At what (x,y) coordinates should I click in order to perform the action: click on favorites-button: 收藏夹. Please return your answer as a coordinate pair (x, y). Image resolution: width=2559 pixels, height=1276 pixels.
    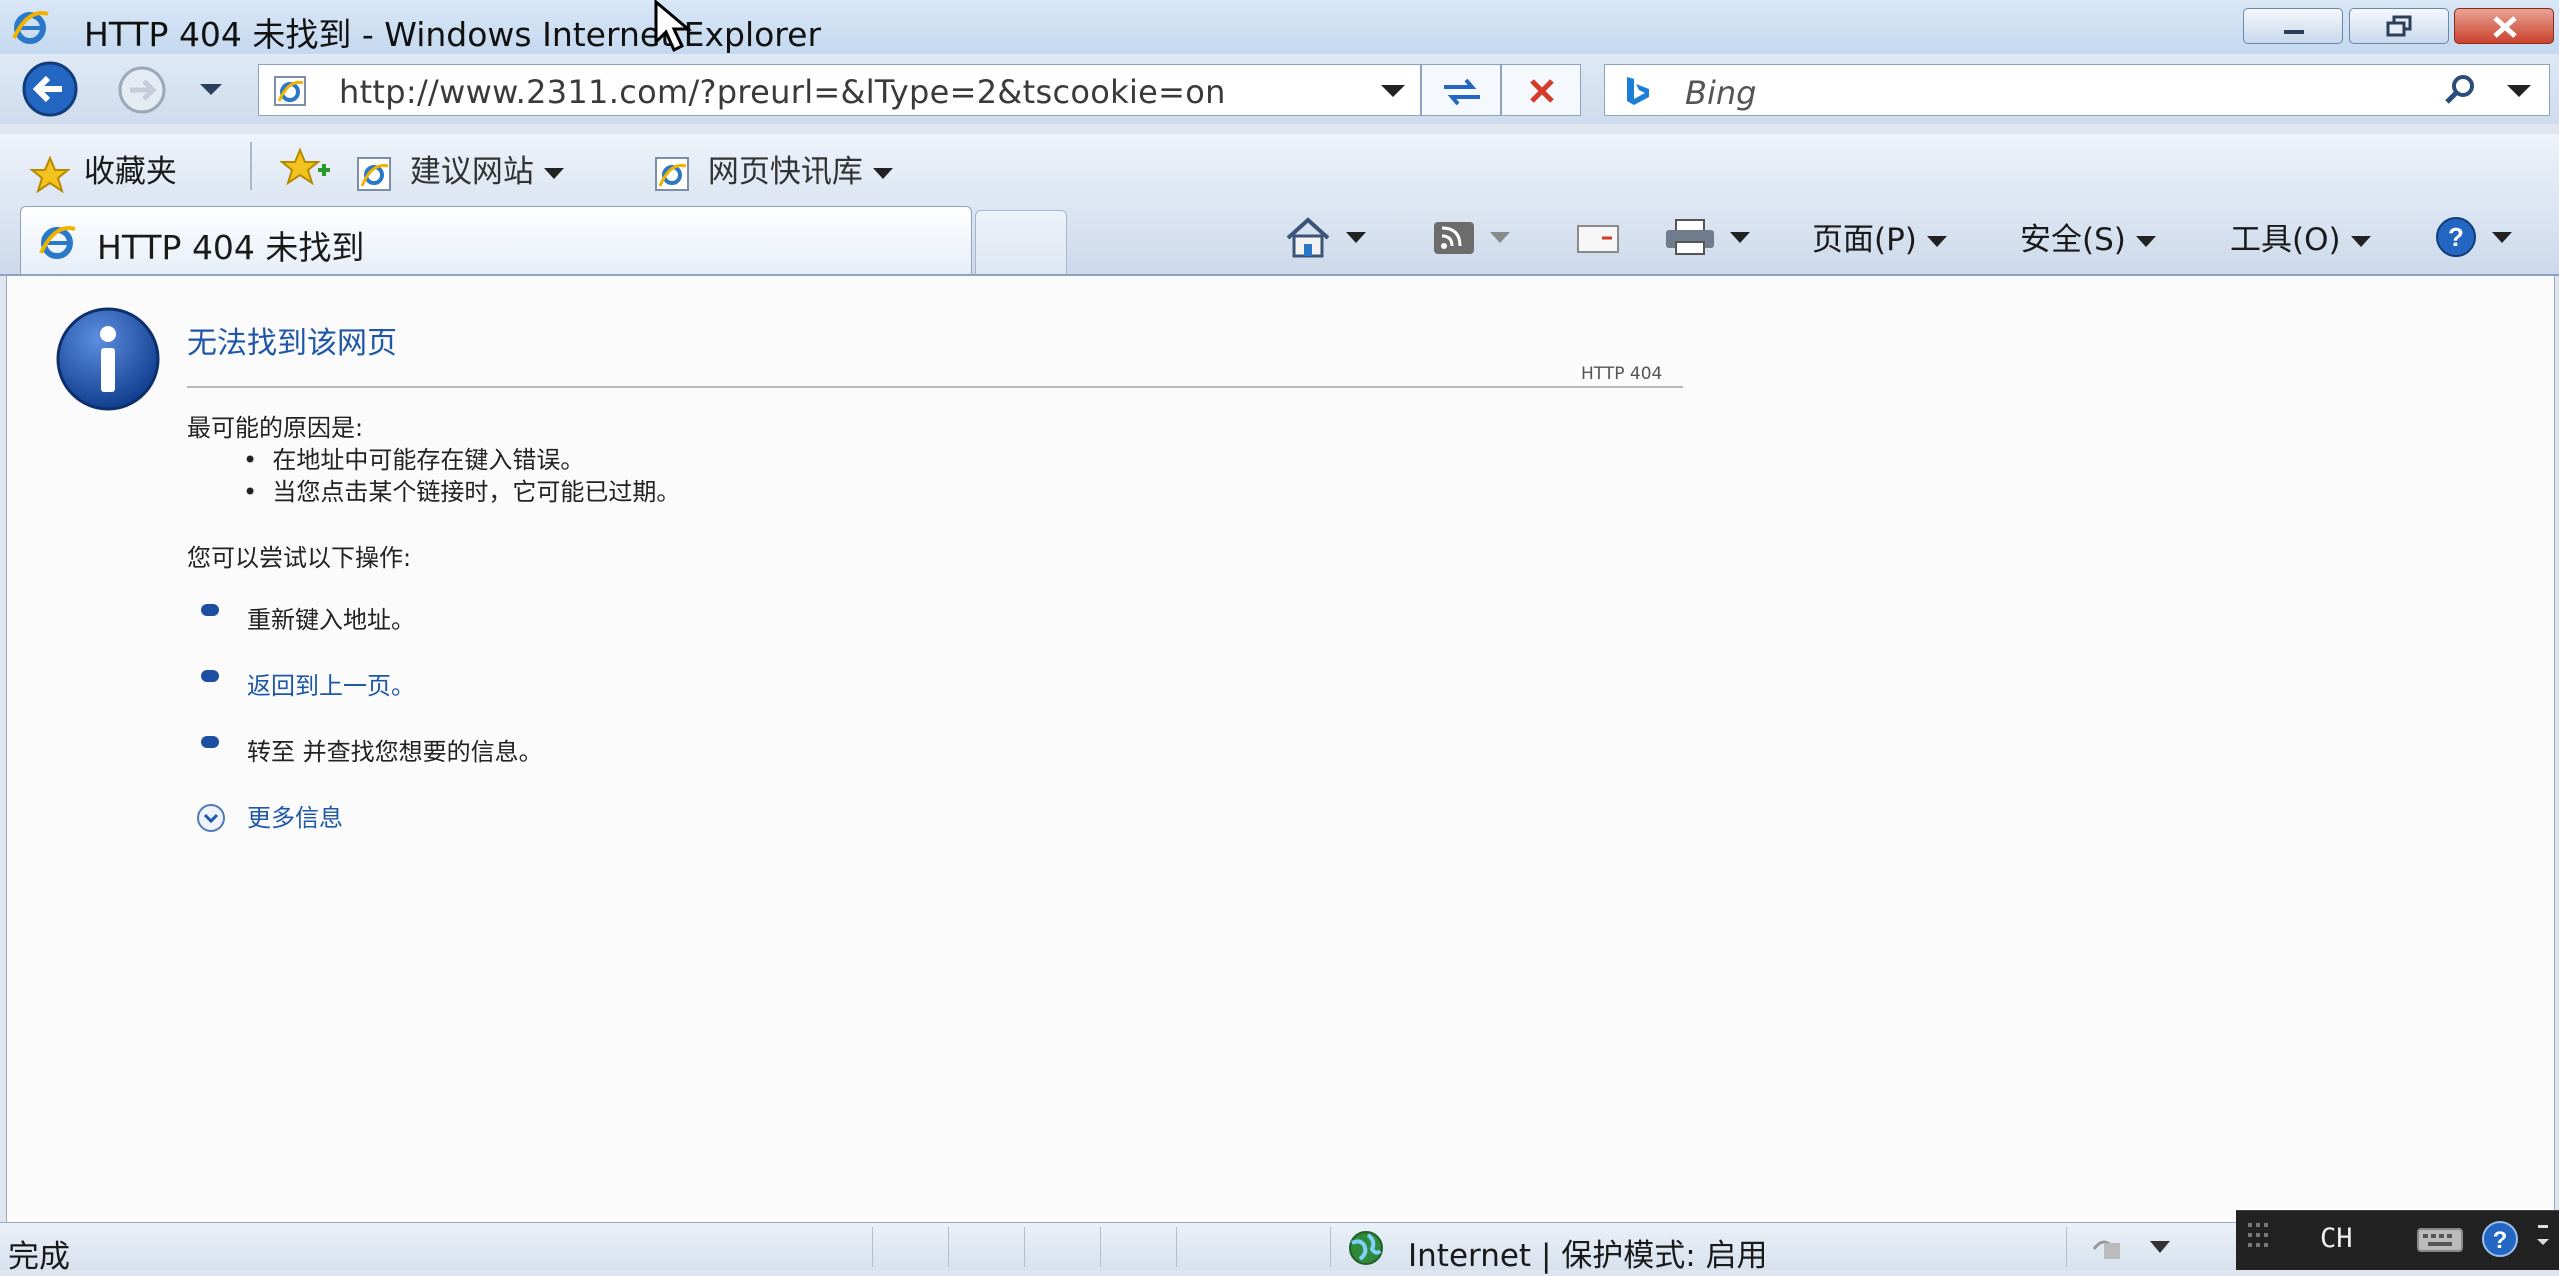
    Looking at the image, I should click on (101, 169).